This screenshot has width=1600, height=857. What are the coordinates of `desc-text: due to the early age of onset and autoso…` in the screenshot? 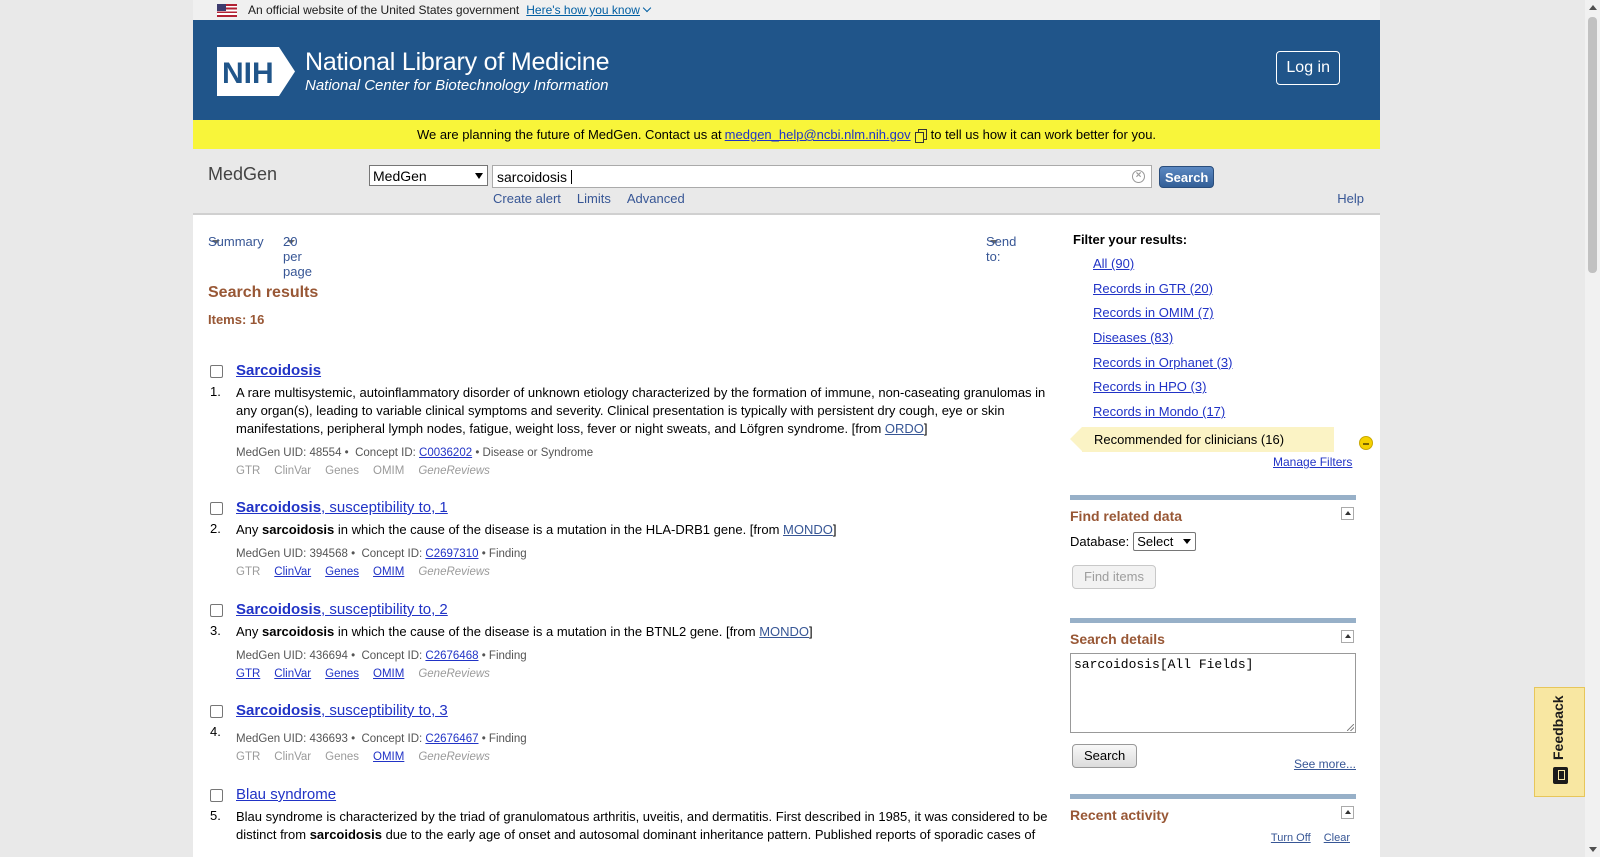 It's located at (708, 834).